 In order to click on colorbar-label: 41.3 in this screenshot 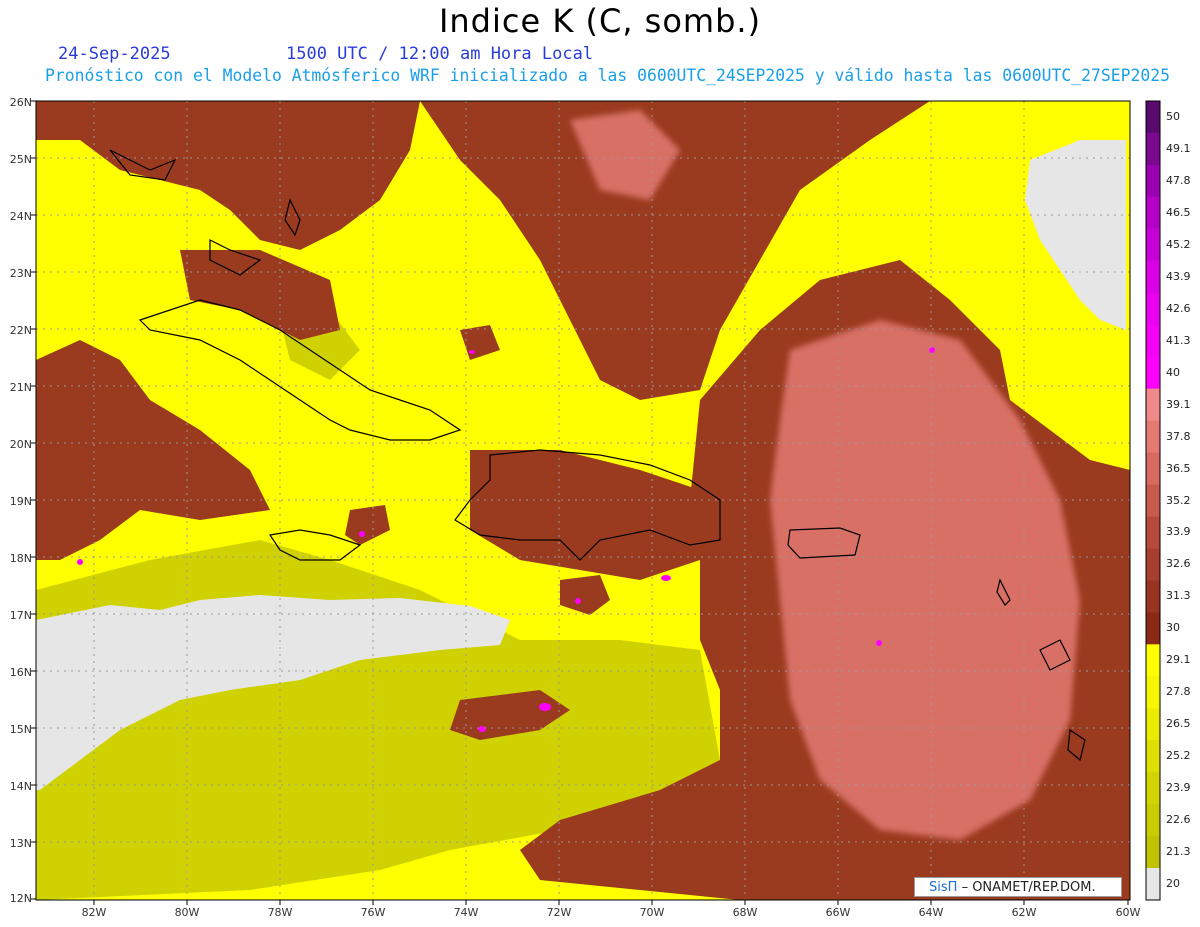, I will do `click(1178, 340)`.